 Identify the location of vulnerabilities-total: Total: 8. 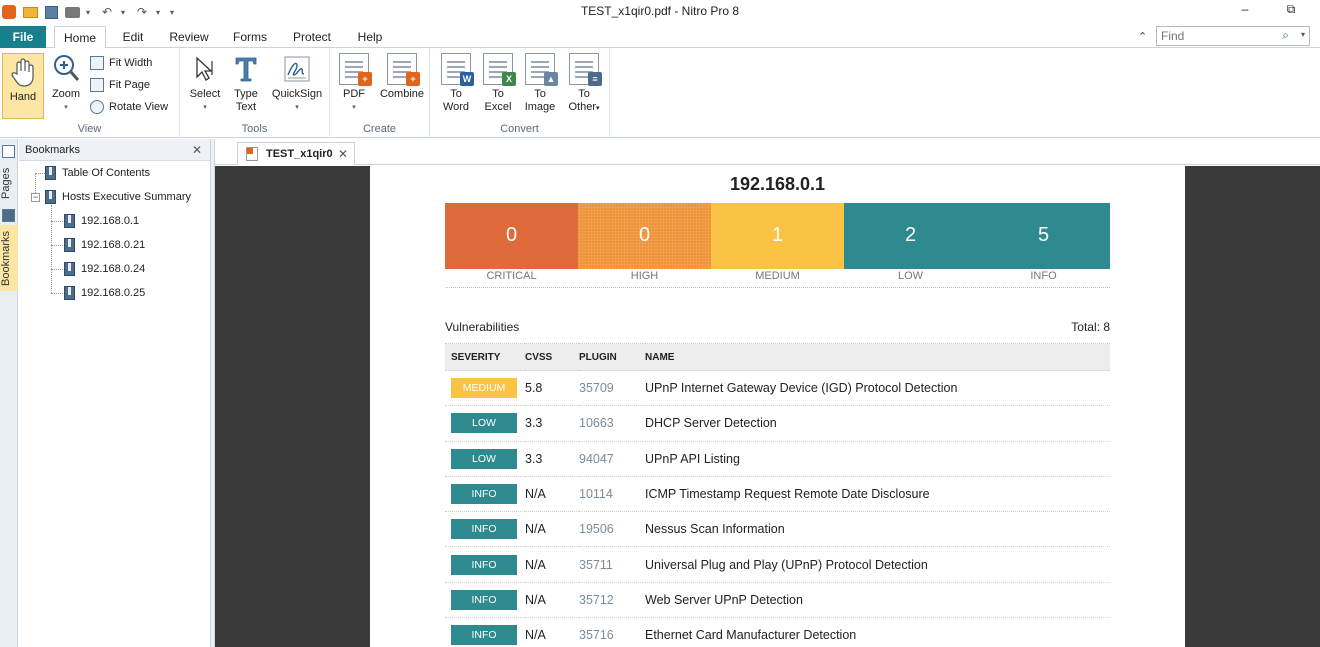
(1090, 327).